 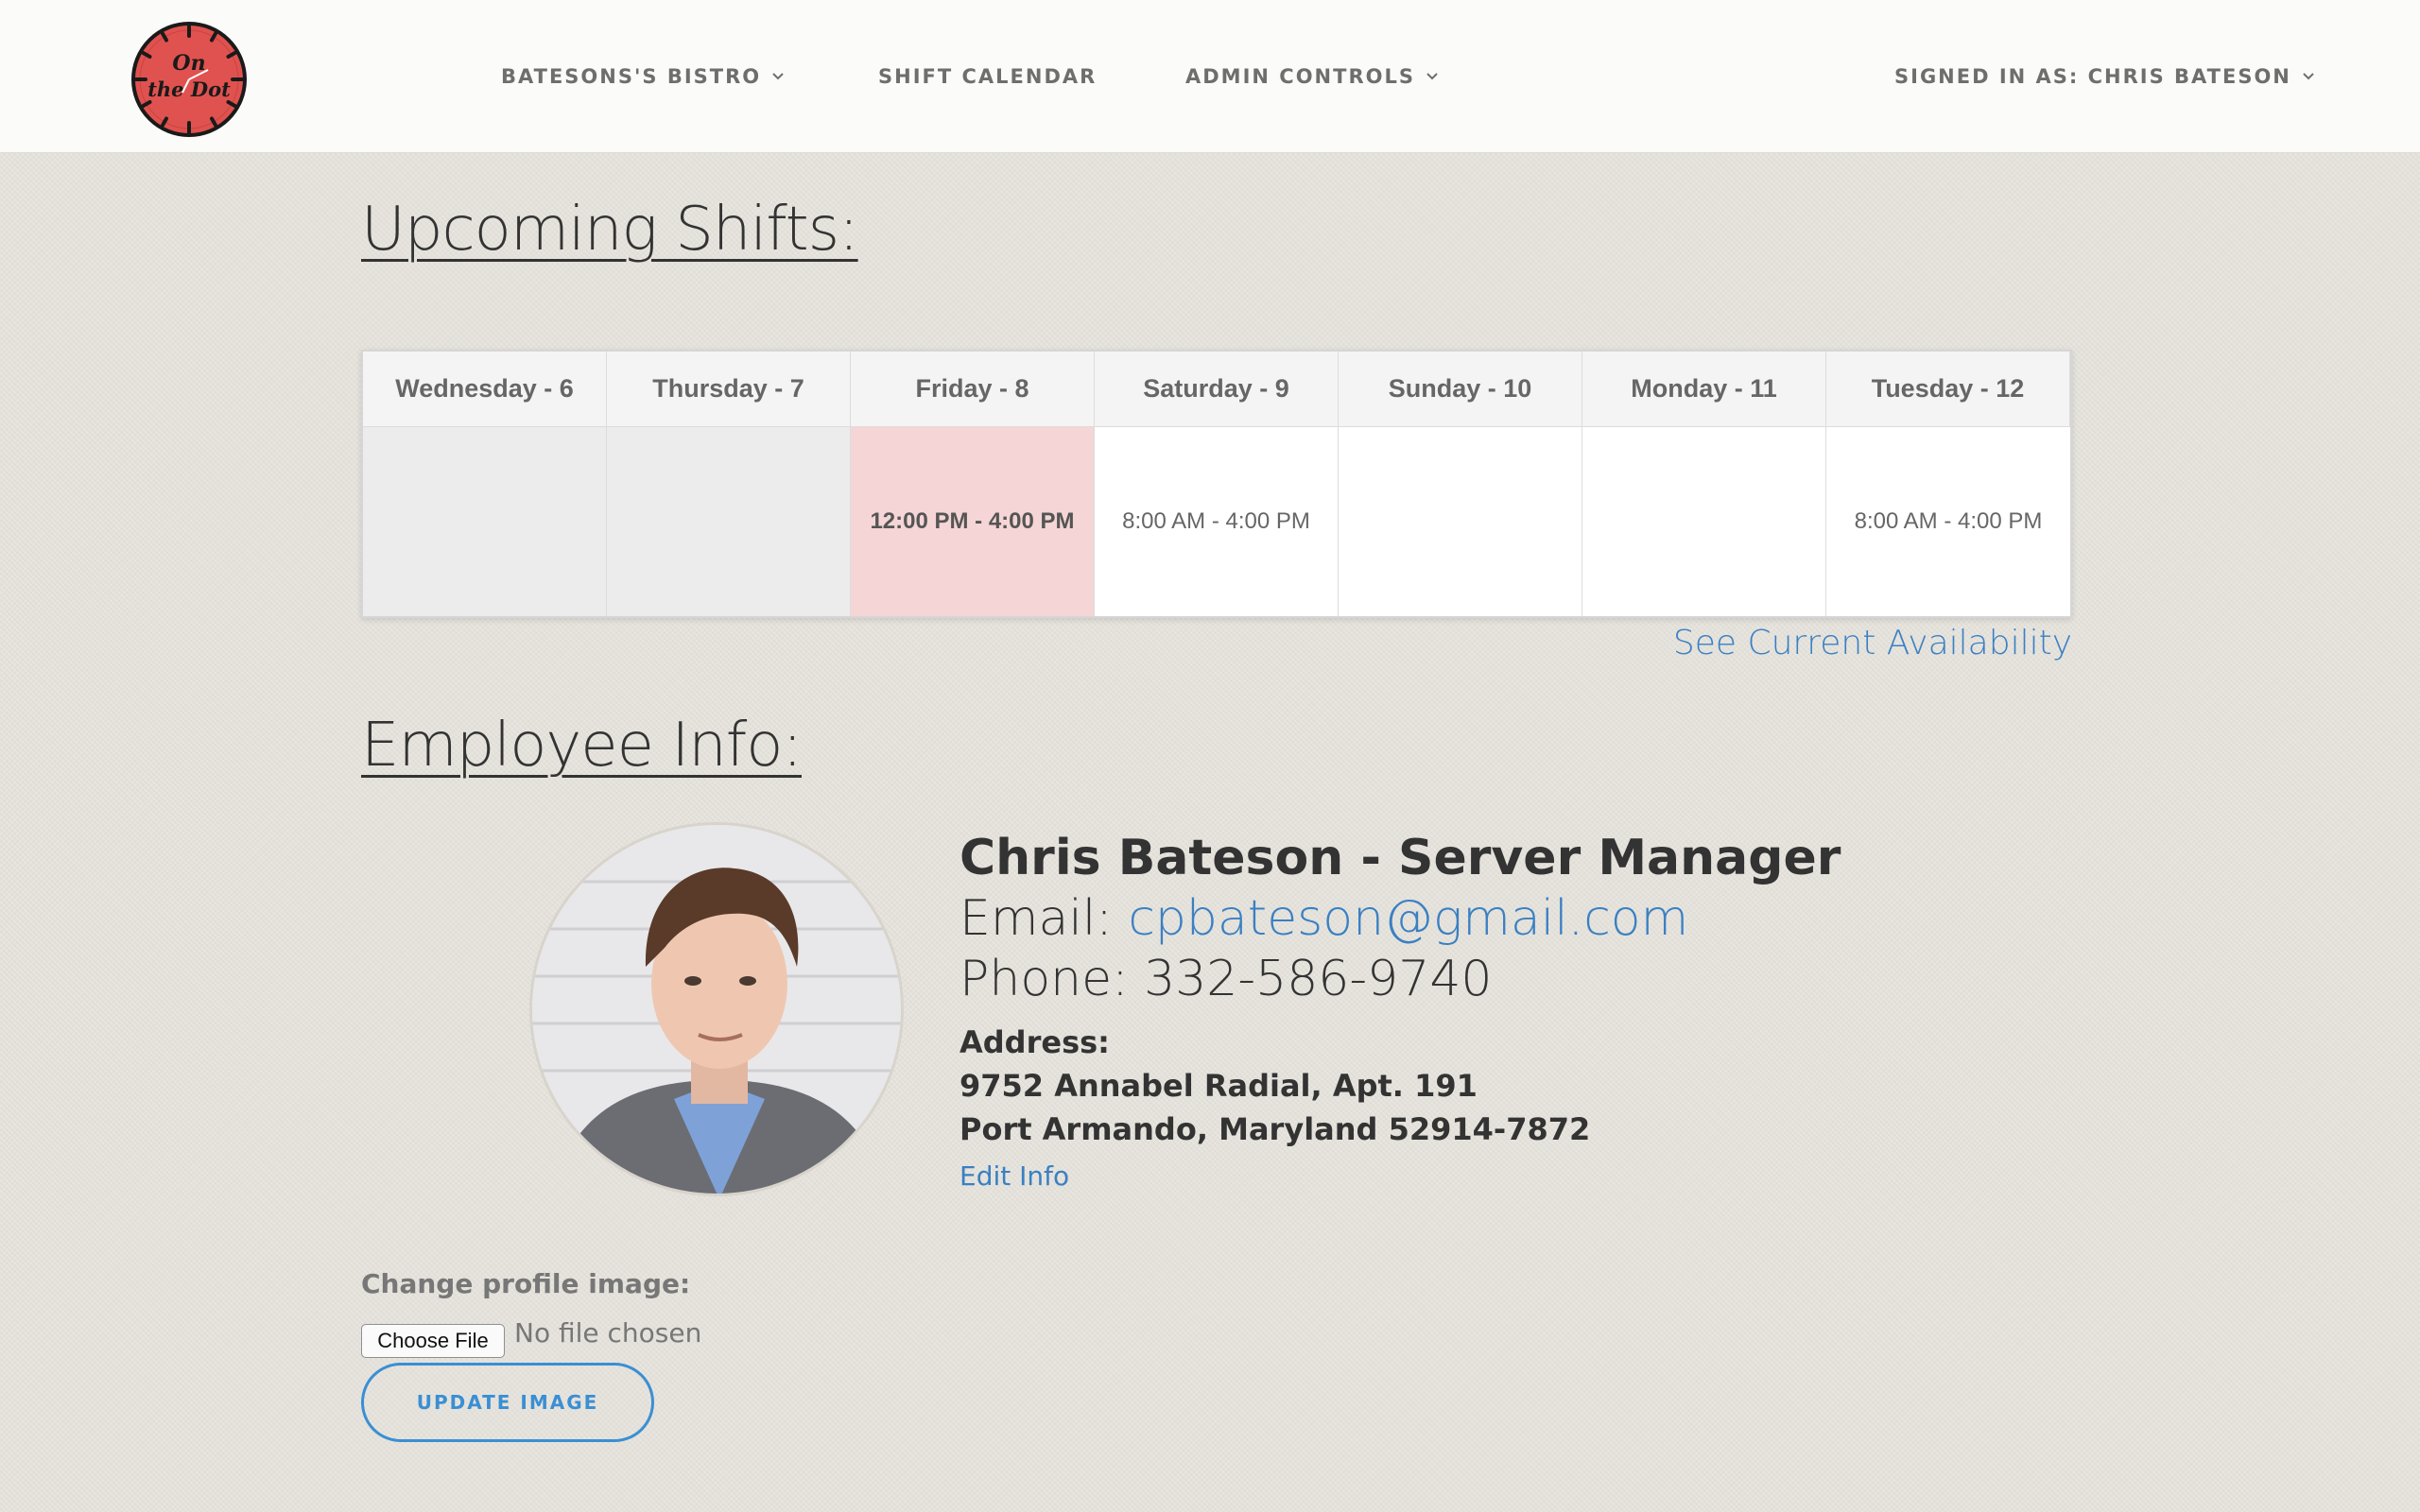 What do you see at coordinates (610, 230) in the screenshot?
I see `upcoming-shifts-heading: Upcoming Shifts:` at bounding box center [610, 230].